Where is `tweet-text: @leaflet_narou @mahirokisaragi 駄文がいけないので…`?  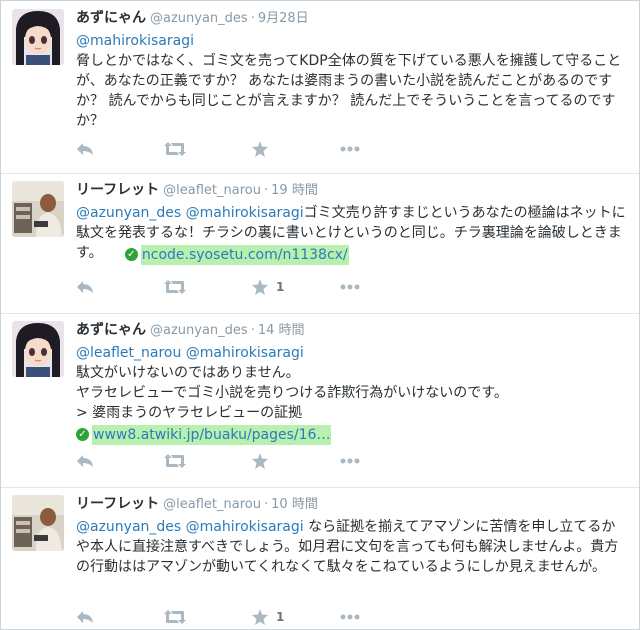 tweet-text: @leaflet_narou @mahirokisaragi 駄文がいけないので… is located at coordinates (352, 394).